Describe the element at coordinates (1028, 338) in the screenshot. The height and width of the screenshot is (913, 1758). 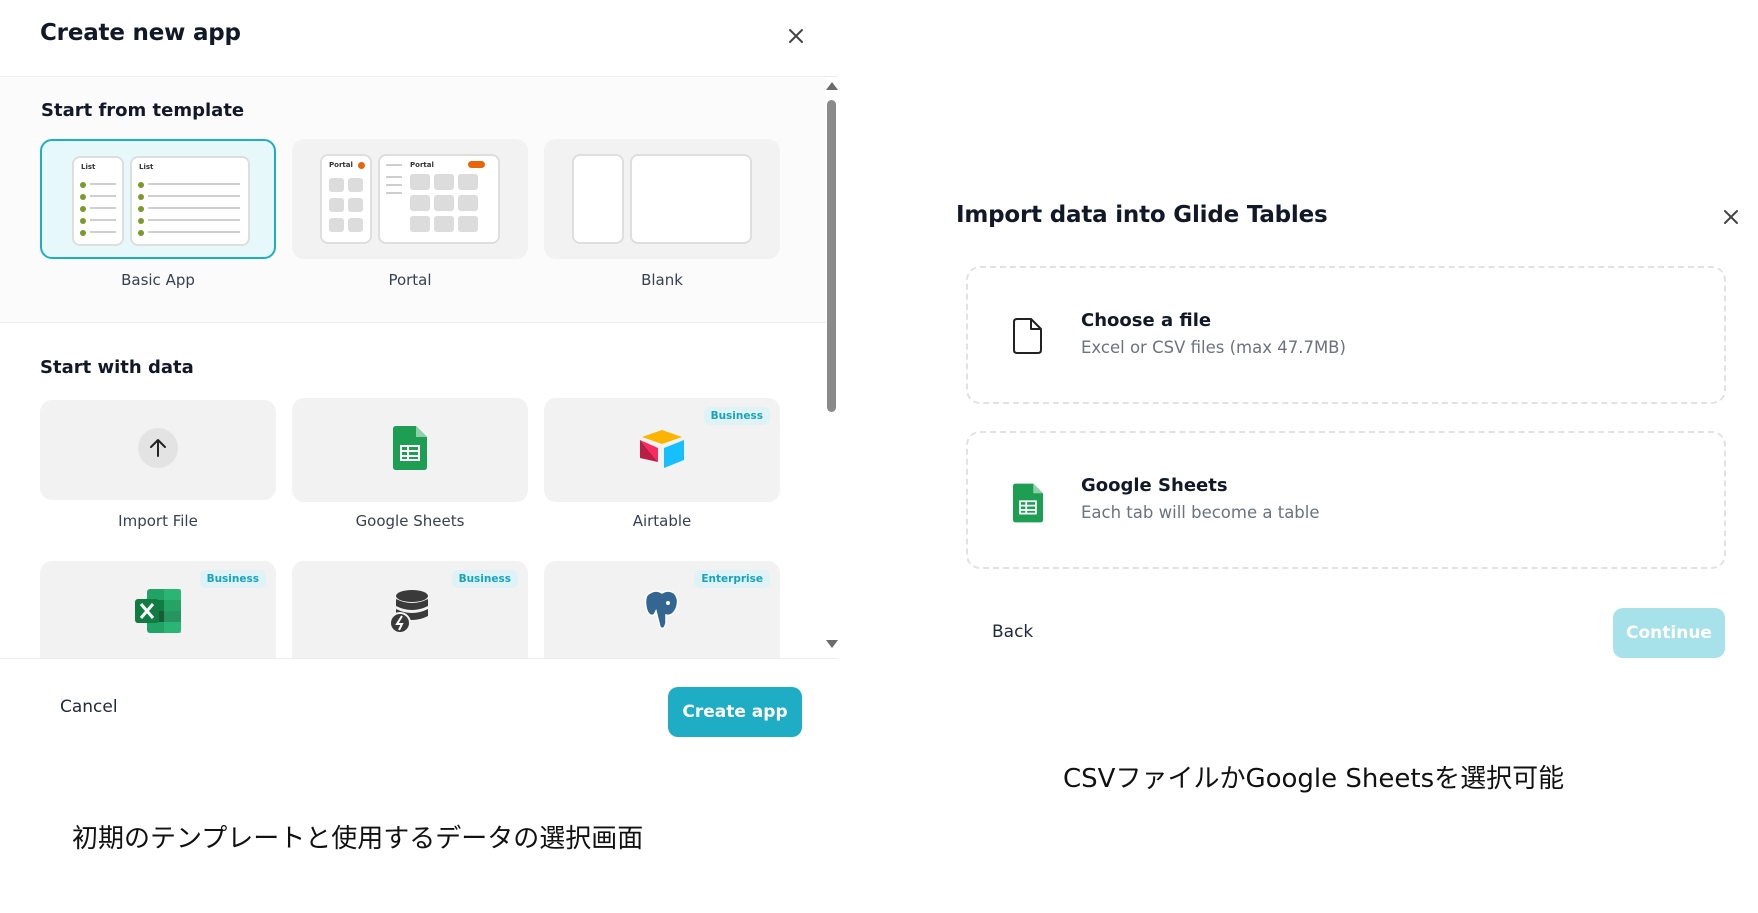
I see `file-icon` at that location.